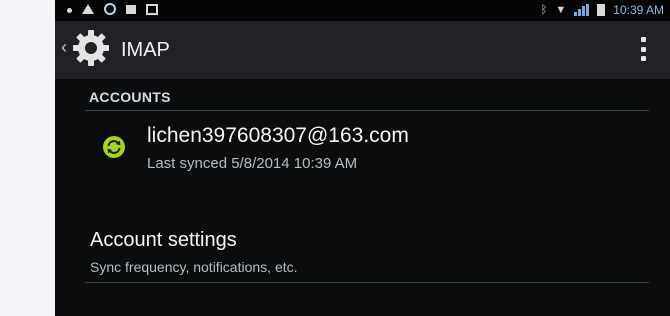 The height and width of the screenshot is (316, 670). I want to click on notification-dot-icon, so click(69, 10).